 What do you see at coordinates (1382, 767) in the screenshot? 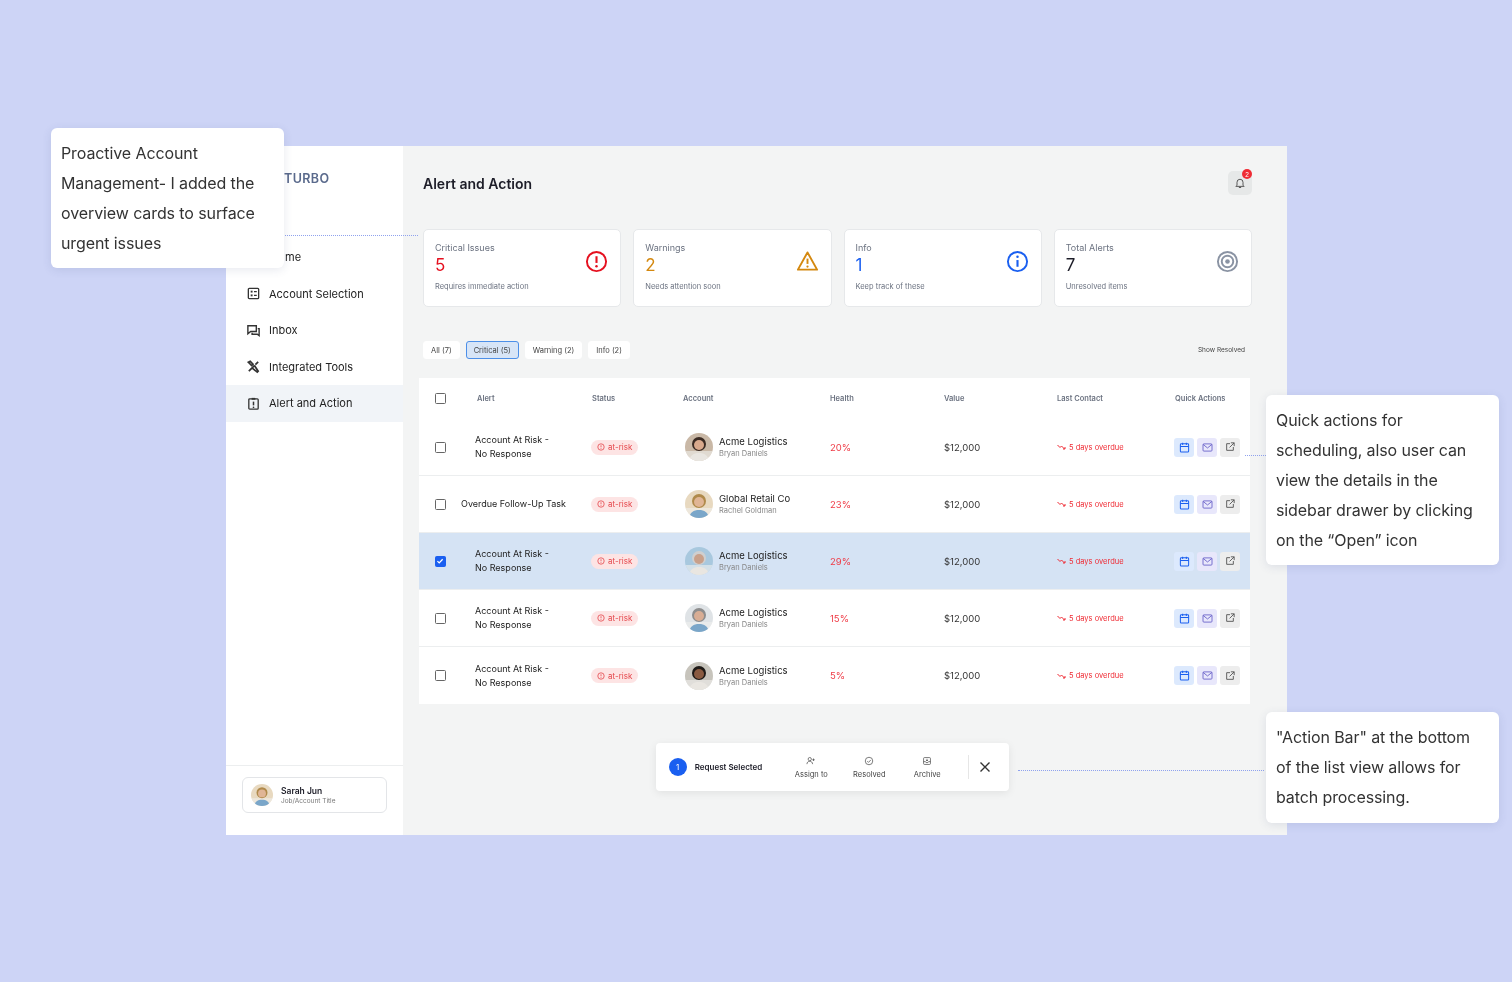
I see `annotation-note: "Action Bar" at the bottom of the list view allows for batch processing.` at bounding box center [1382, 767].